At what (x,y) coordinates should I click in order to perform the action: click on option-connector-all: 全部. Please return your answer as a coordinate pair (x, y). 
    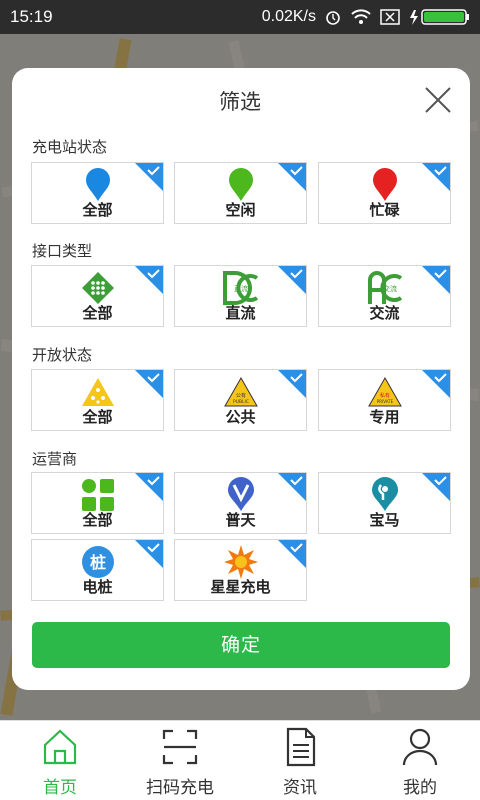
    Looking at the image, I should click on (97, 296).